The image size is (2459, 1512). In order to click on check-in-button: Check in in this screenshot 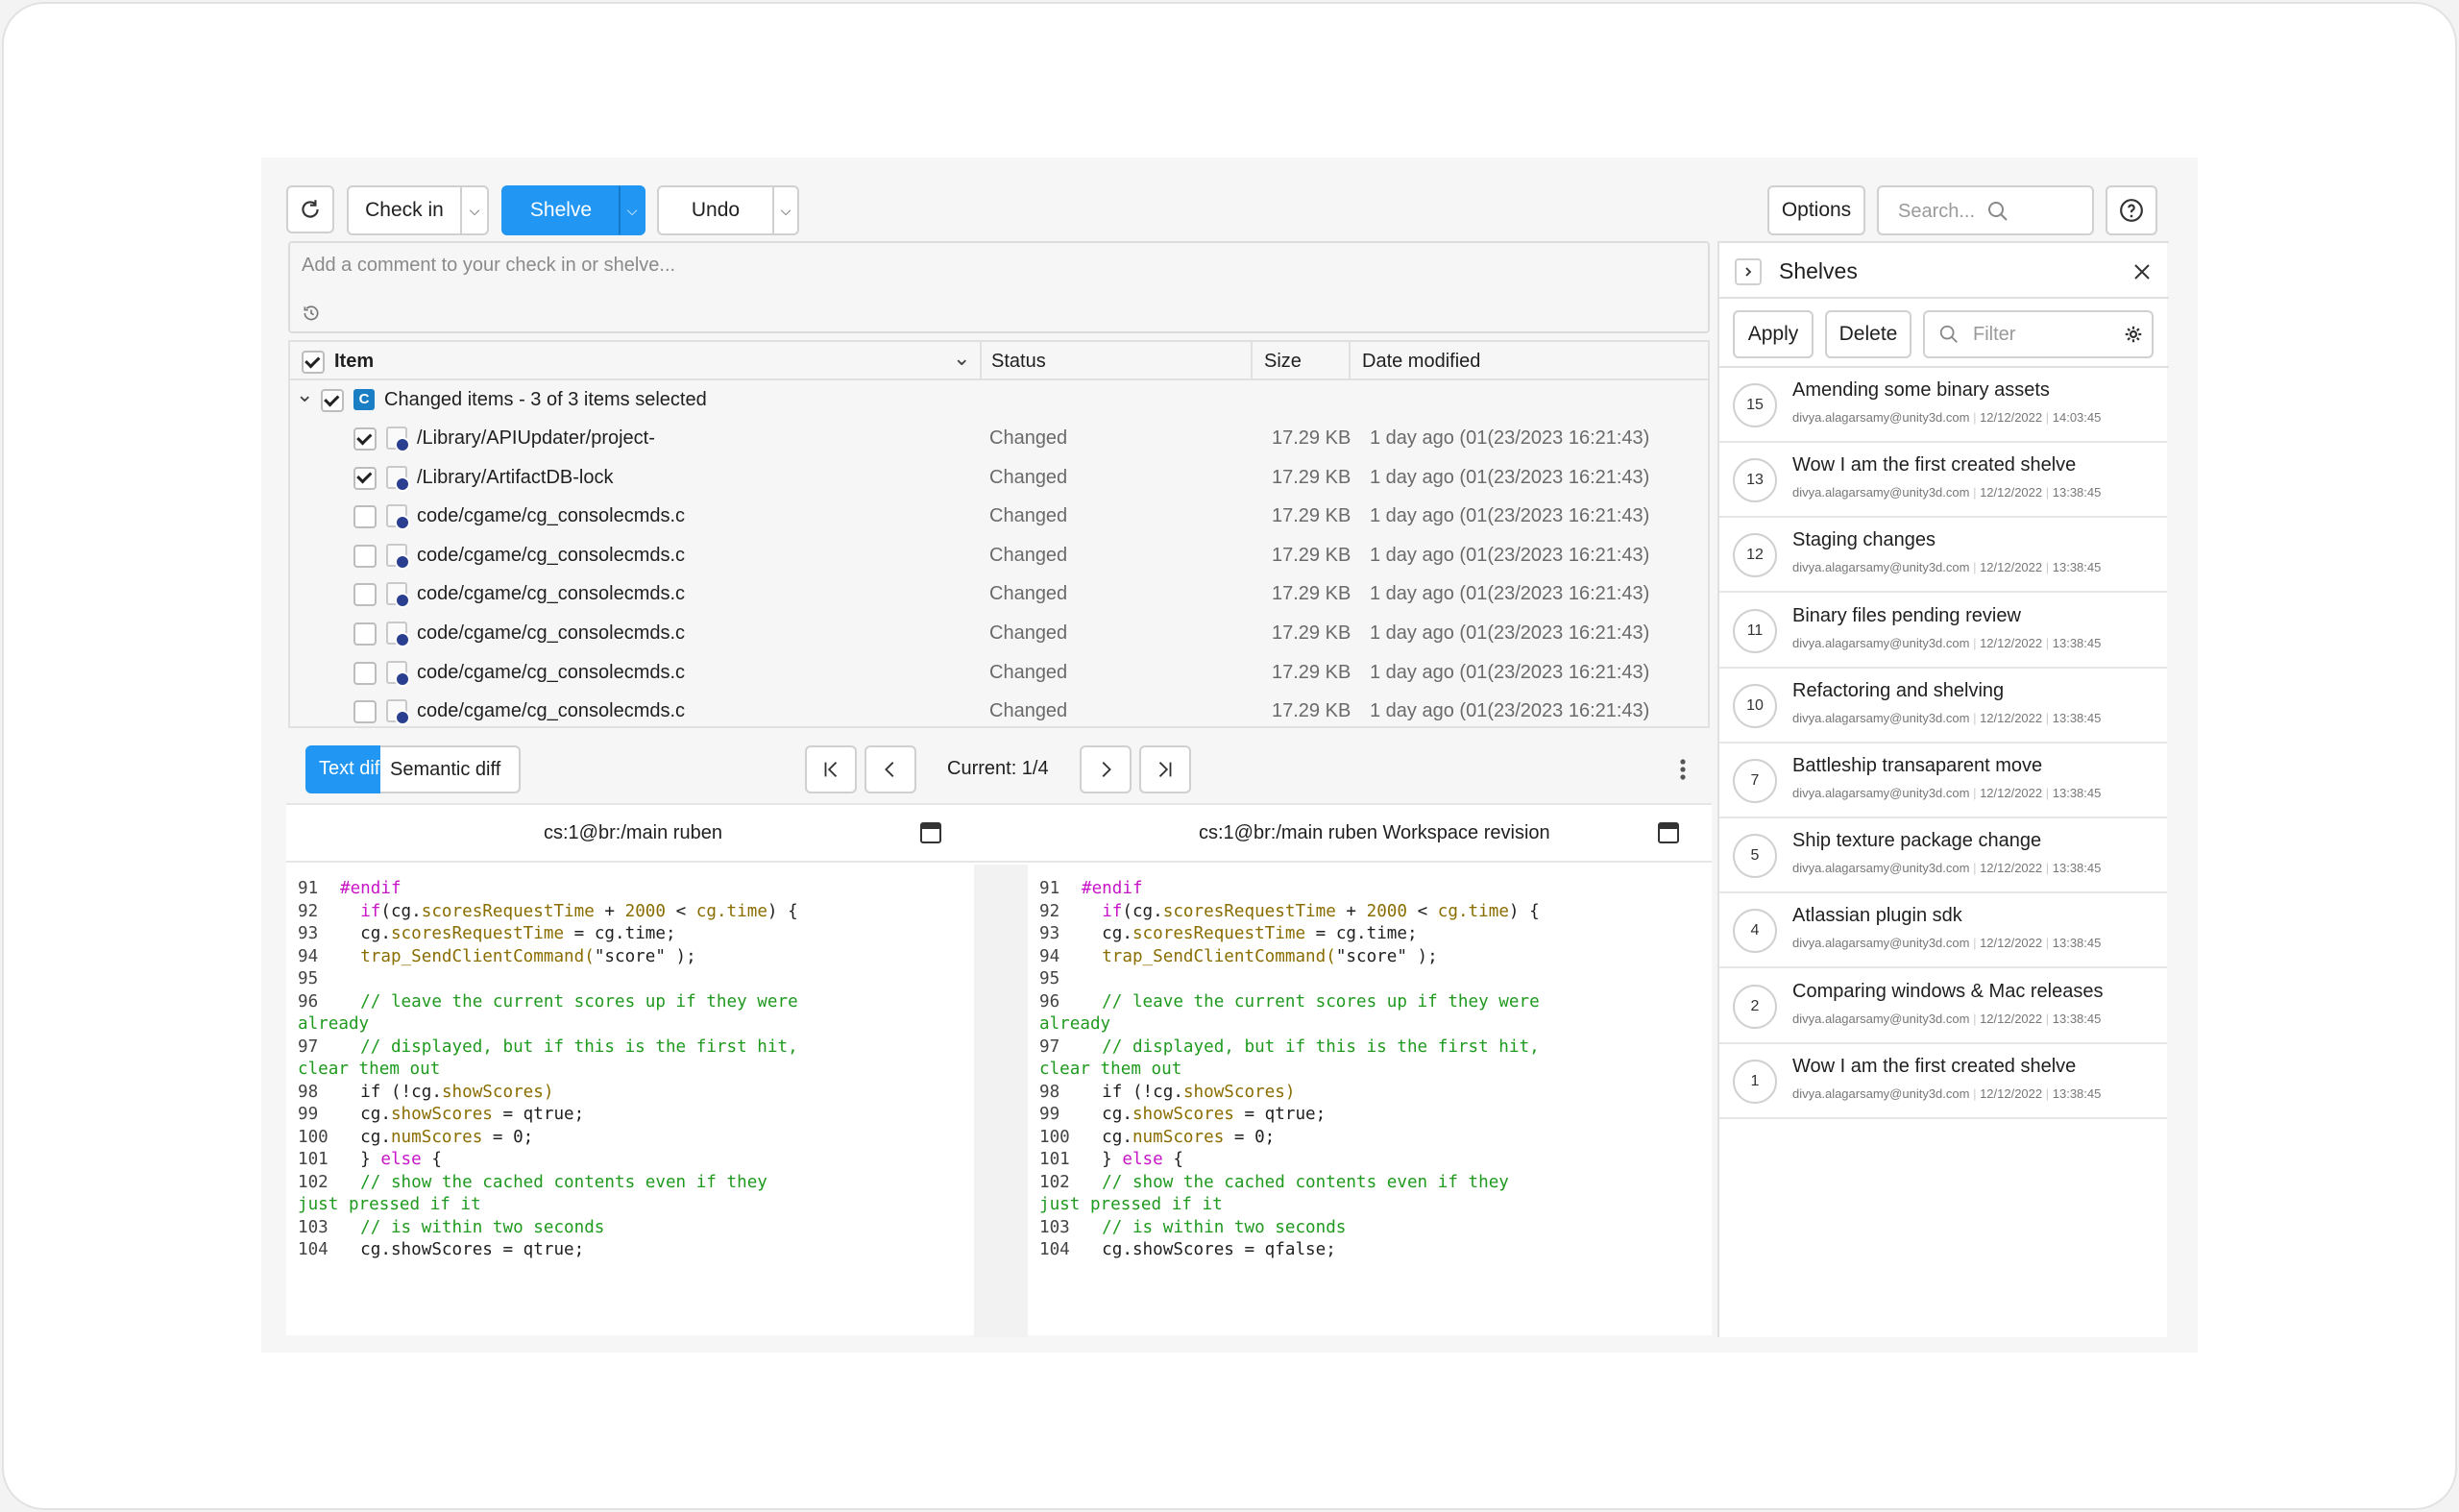, I will do `click(404, 210)`.